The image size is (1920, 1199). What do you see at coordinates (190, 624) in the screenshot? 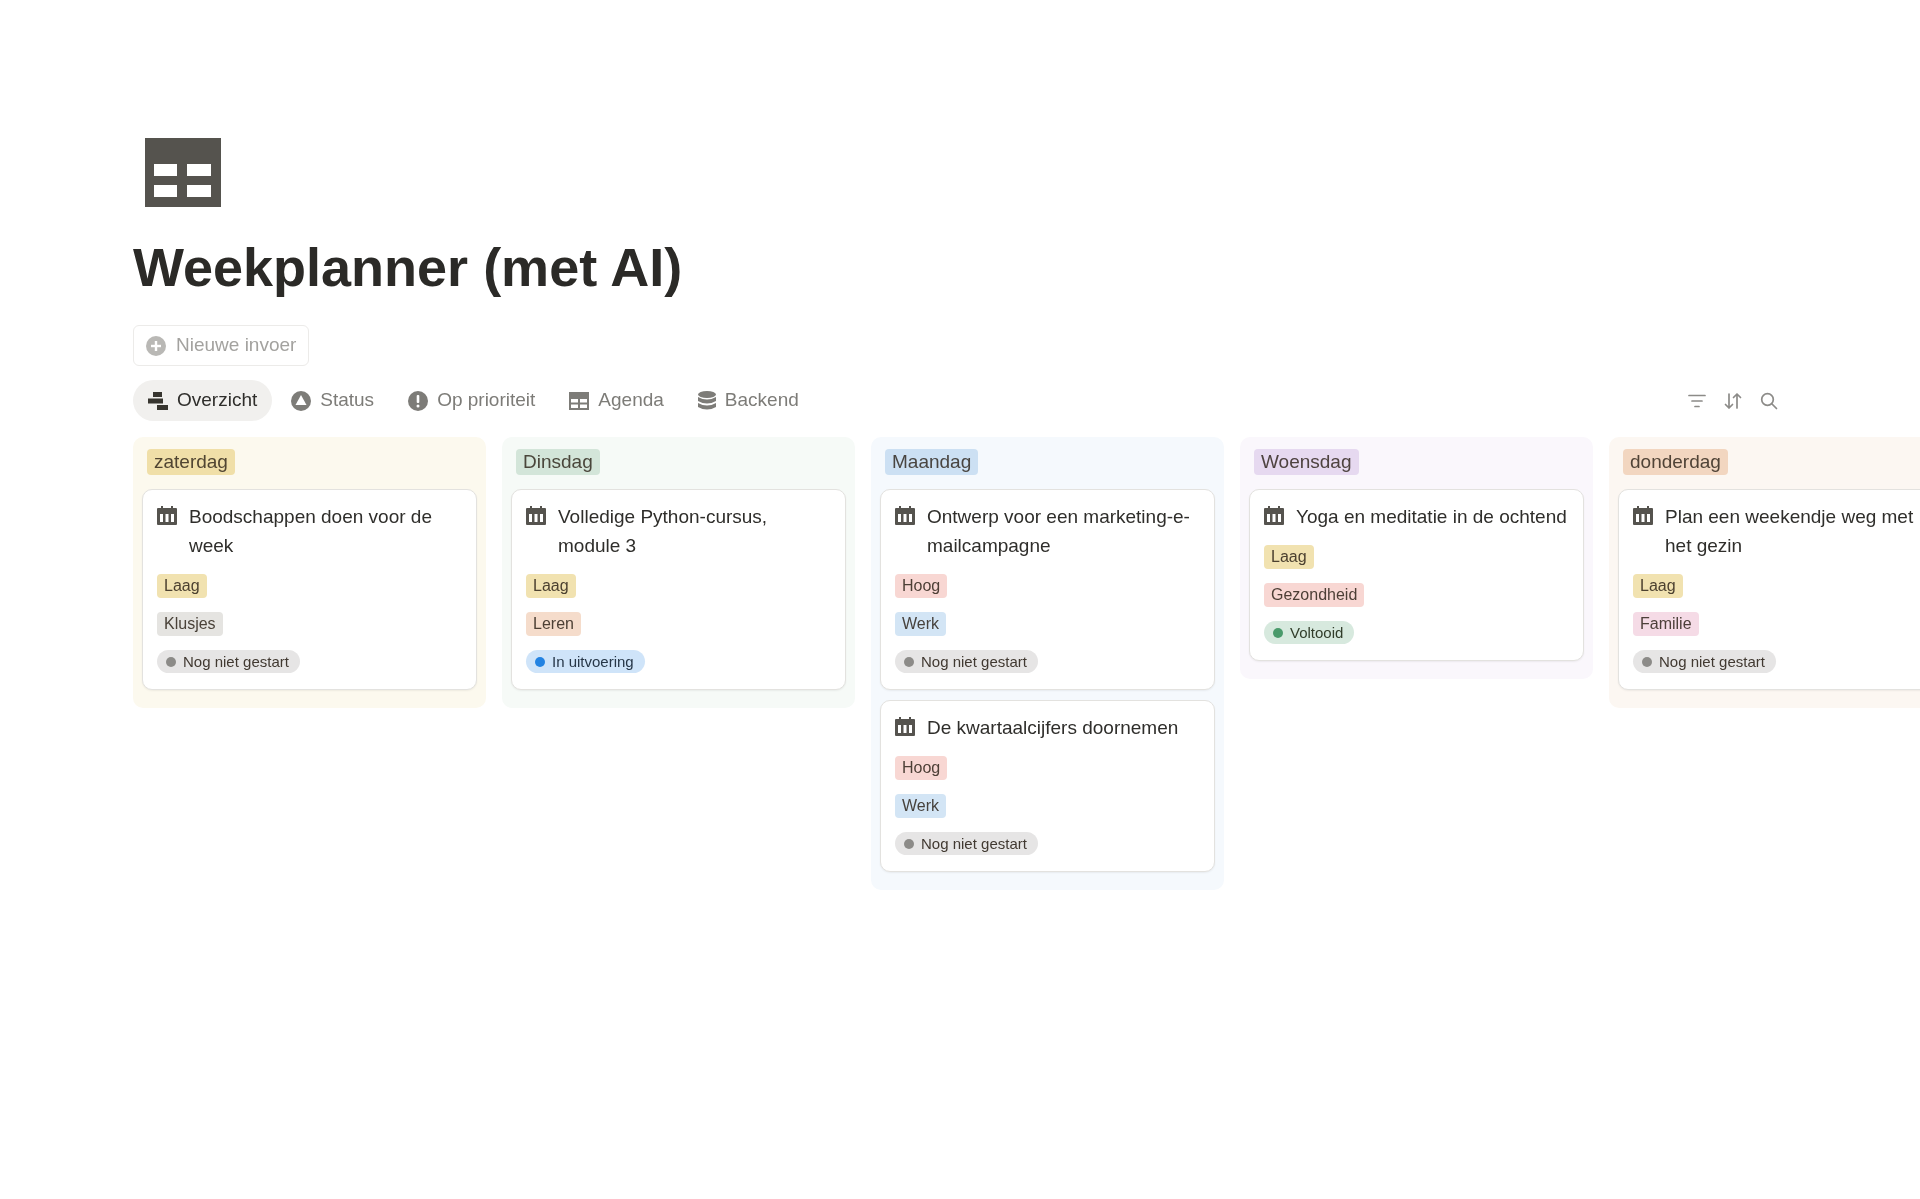
I see `tag: Klusjes` at bounding box center [190, 624].